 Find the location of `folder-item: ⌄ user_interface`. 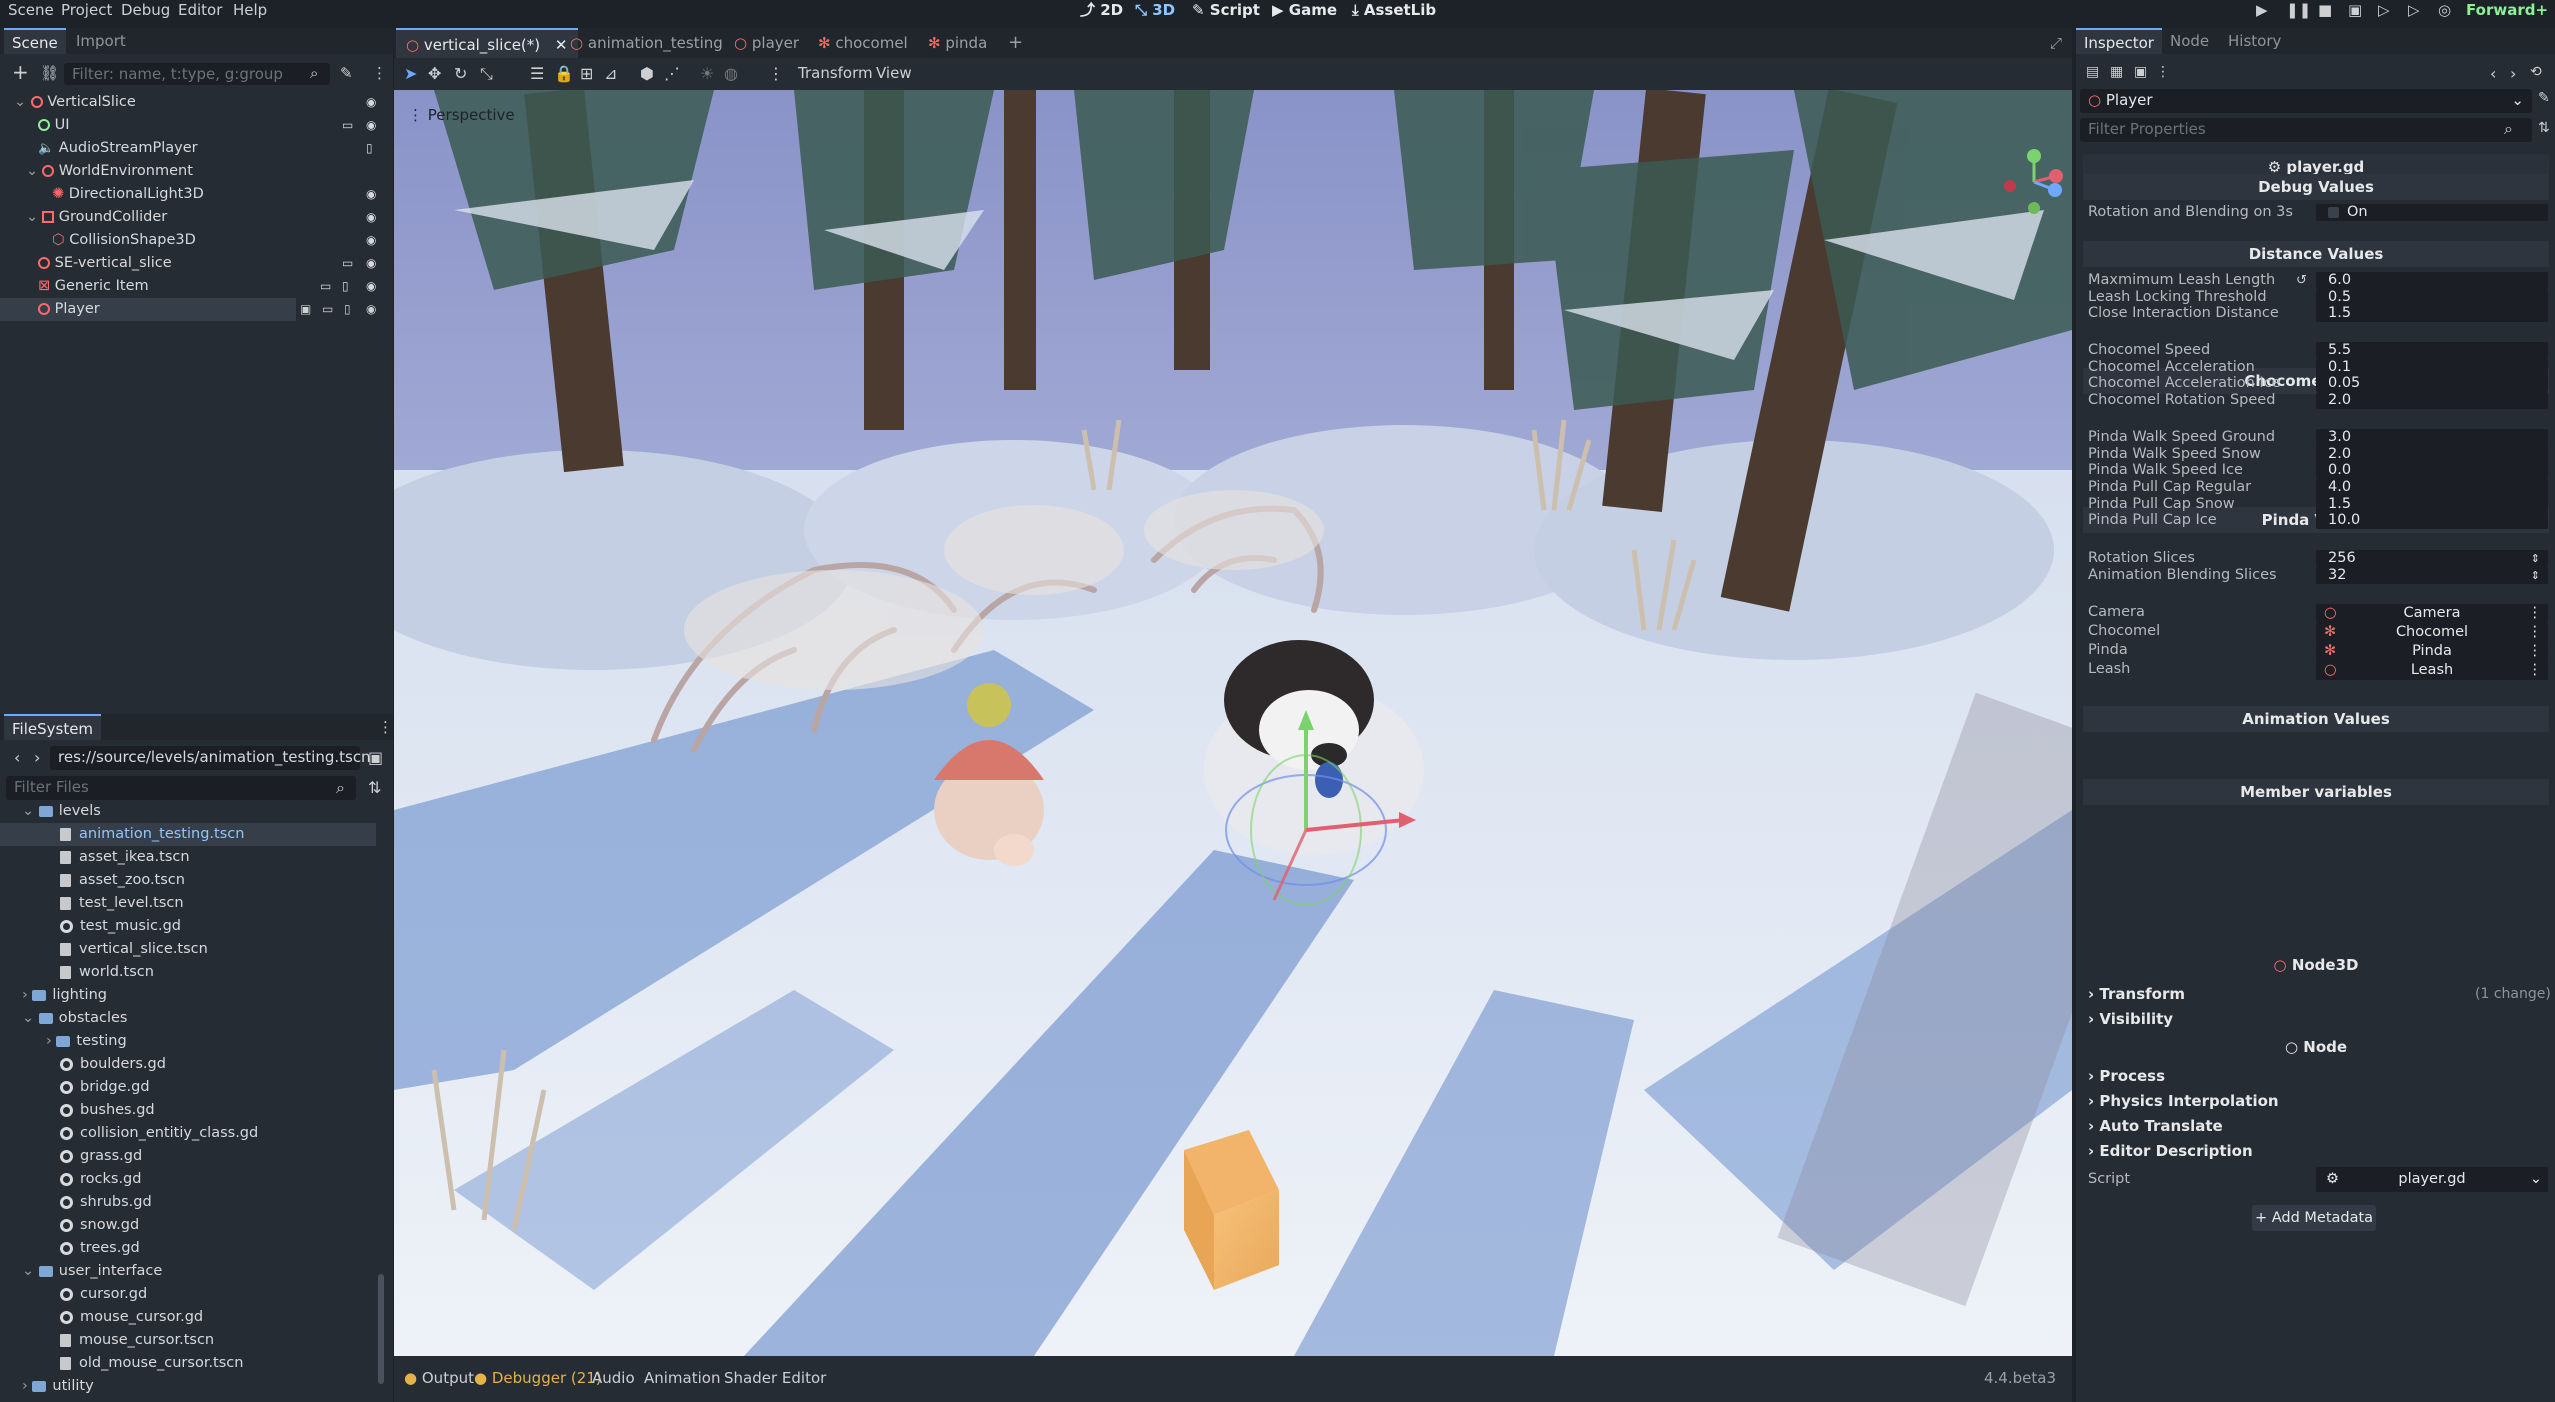

folder-item: ⌄ user_interface is located at coordinates (188, 1271).